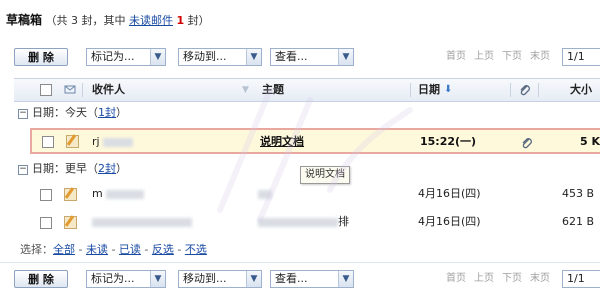 The height and width of the screenshot is (292, 600). I want to click on group-earlier: − 日期：更早（2封）, so click(72, 169).